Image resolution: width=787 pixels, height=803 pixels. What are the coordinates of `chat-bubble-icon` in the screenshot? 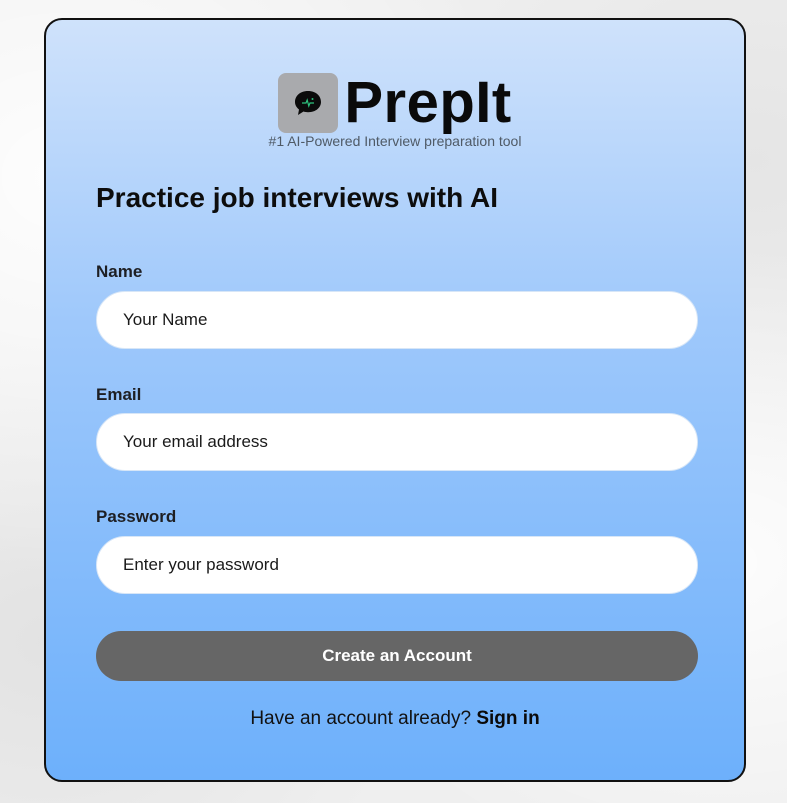 It's located at (308, 103).